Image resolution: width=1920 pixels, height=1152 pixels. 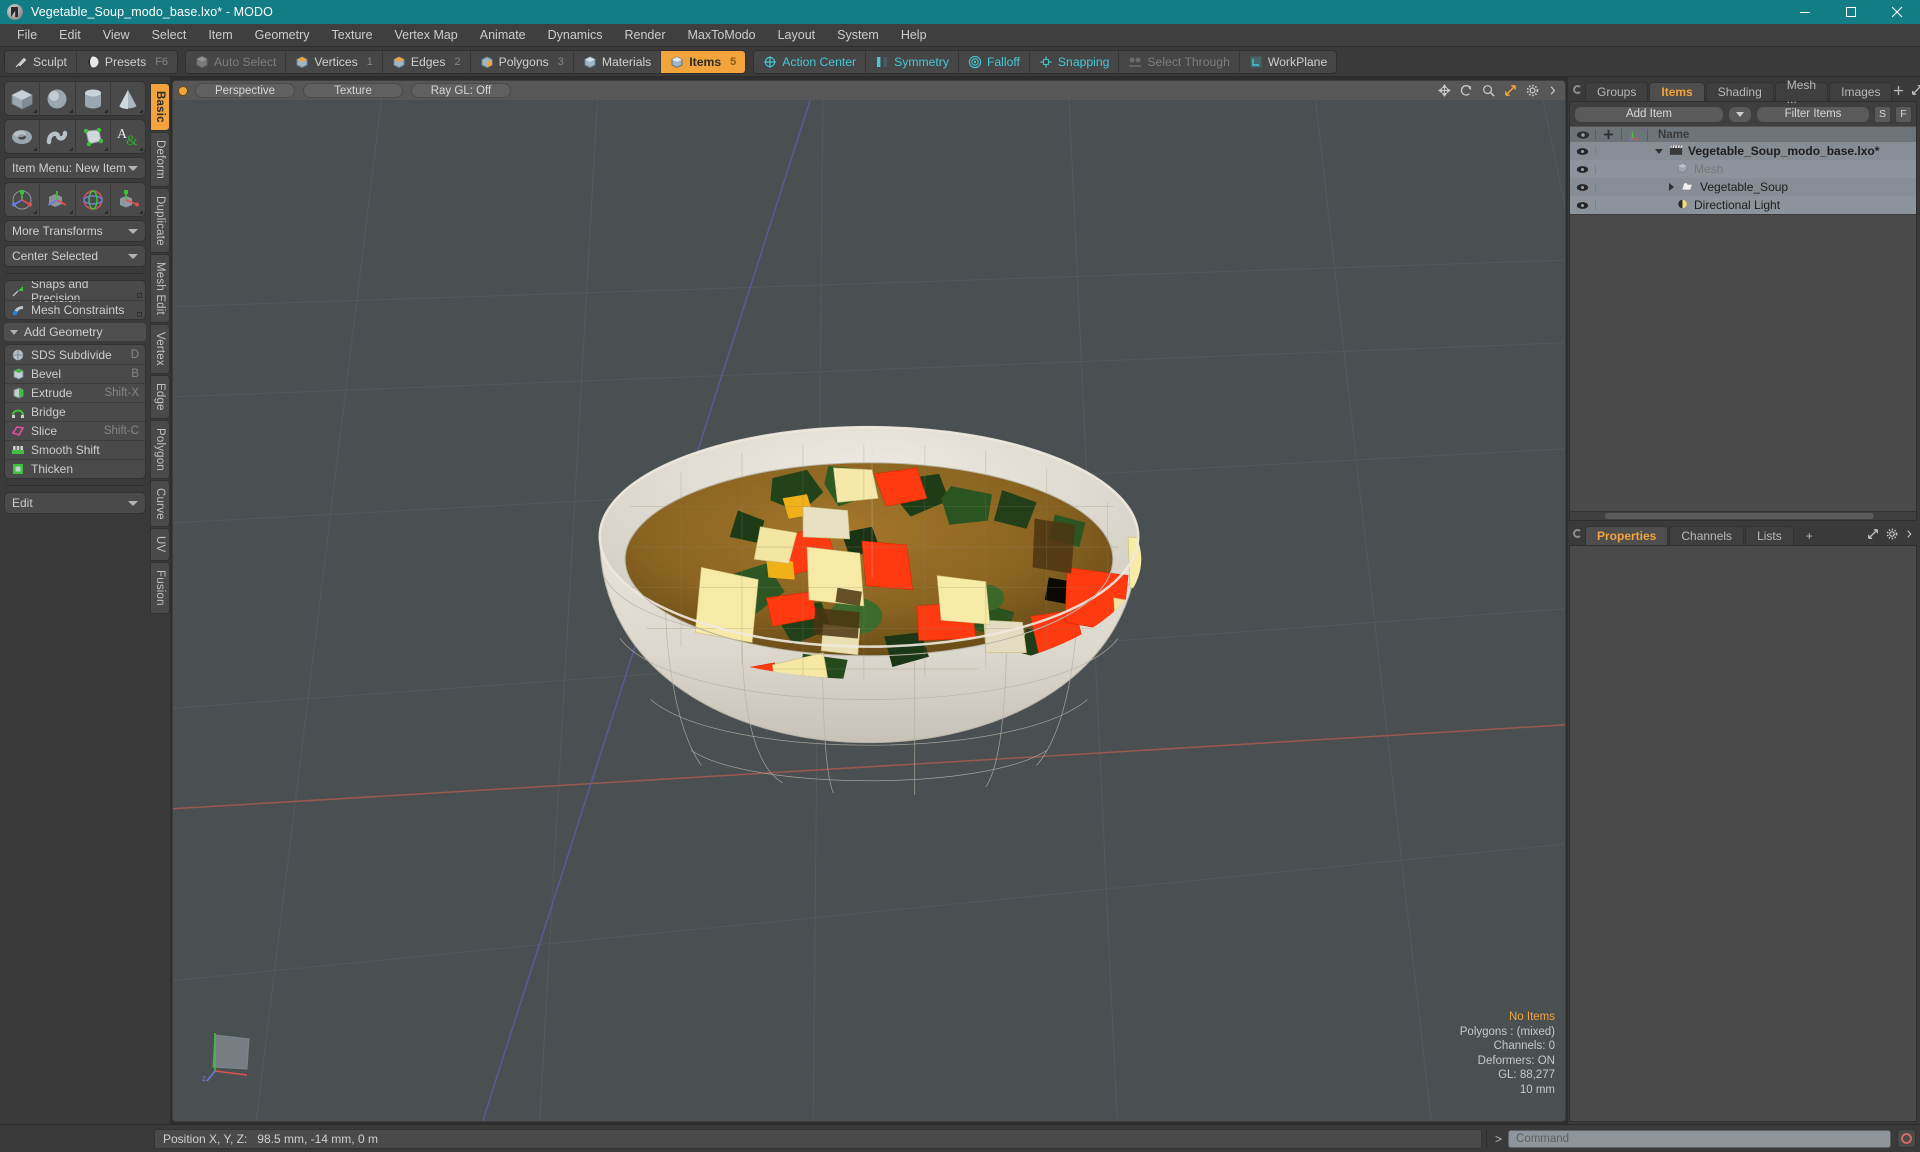 I want to click on sds-subdivide-button: SDS Subdivide D, so click(x=75, y=354).